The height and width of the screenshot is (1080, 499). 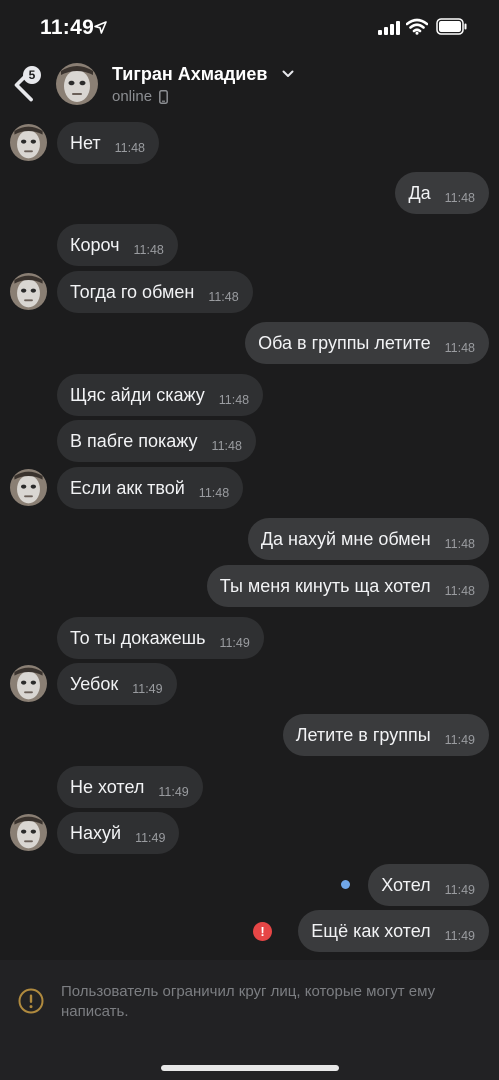 What do you see at coordinates (134, 440) in the screenshot?
I see `message-text: В пабге покажу` at bounding box center [134, 440].